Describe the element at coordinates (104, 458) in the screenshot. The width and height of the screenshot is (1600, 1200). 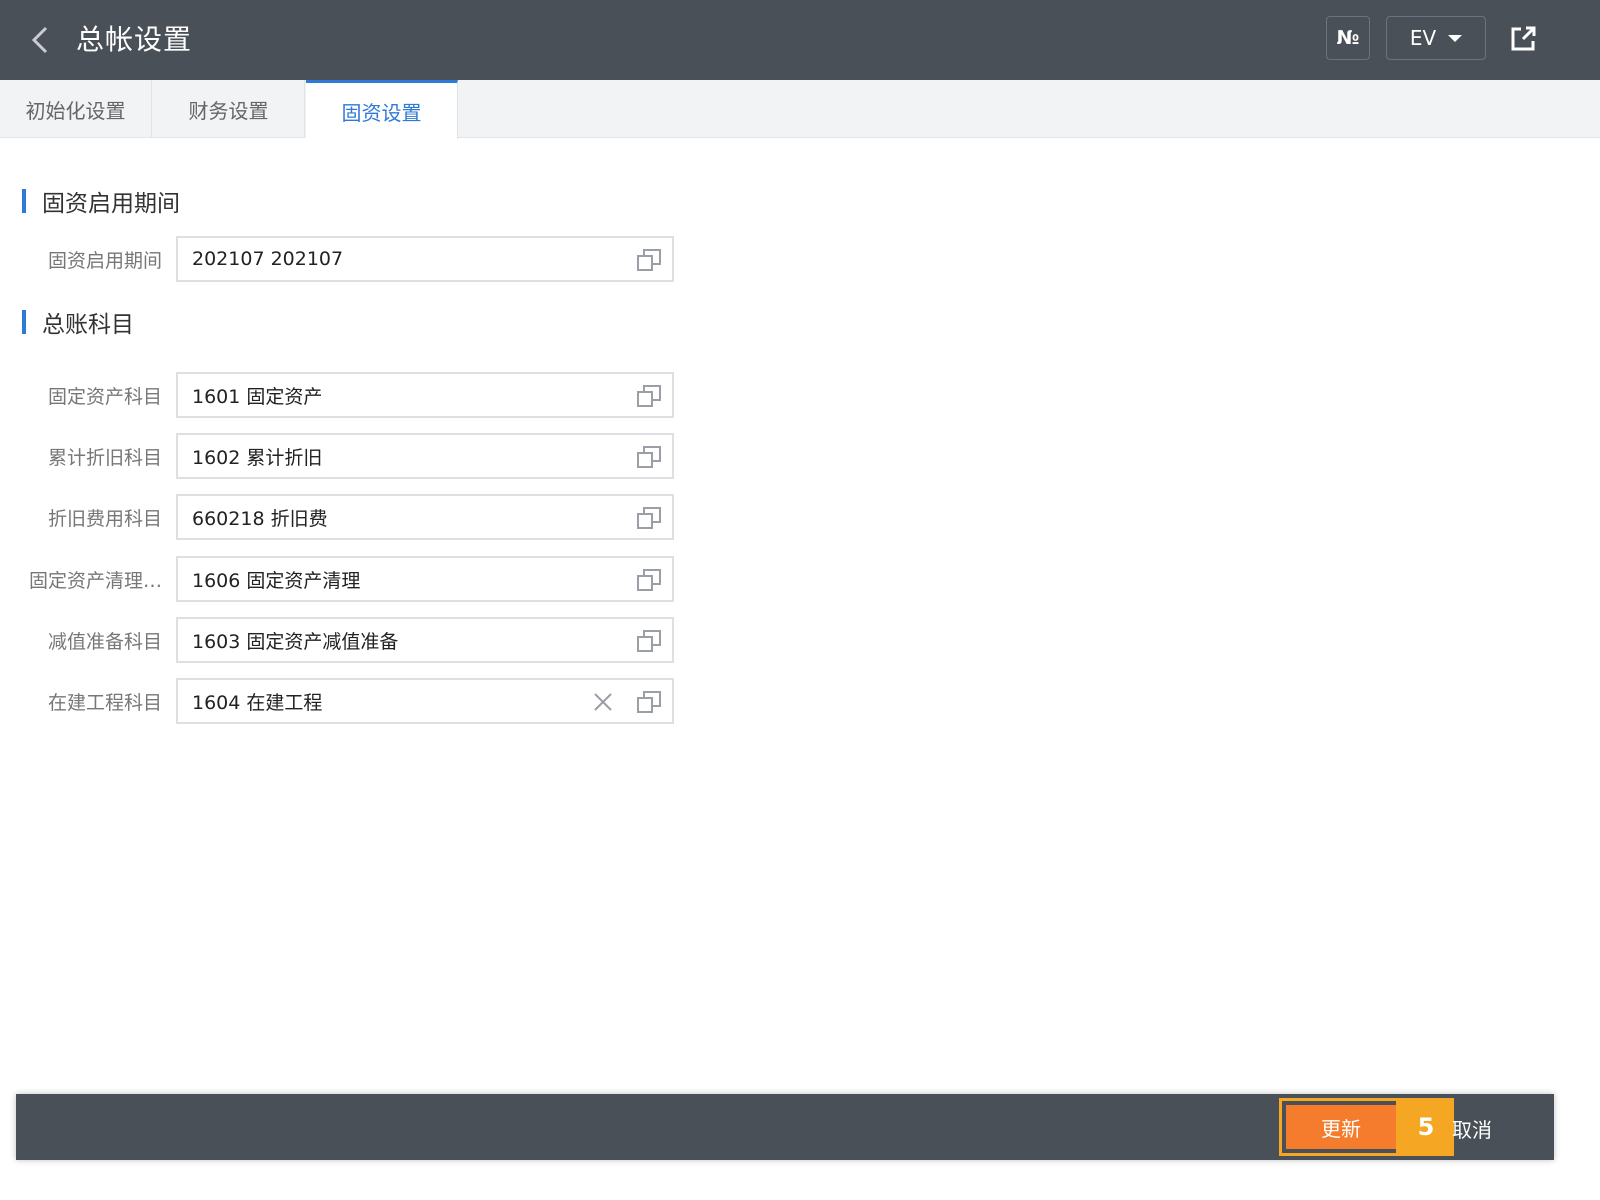
I see `field-label: 累计折旧科目` at that location.